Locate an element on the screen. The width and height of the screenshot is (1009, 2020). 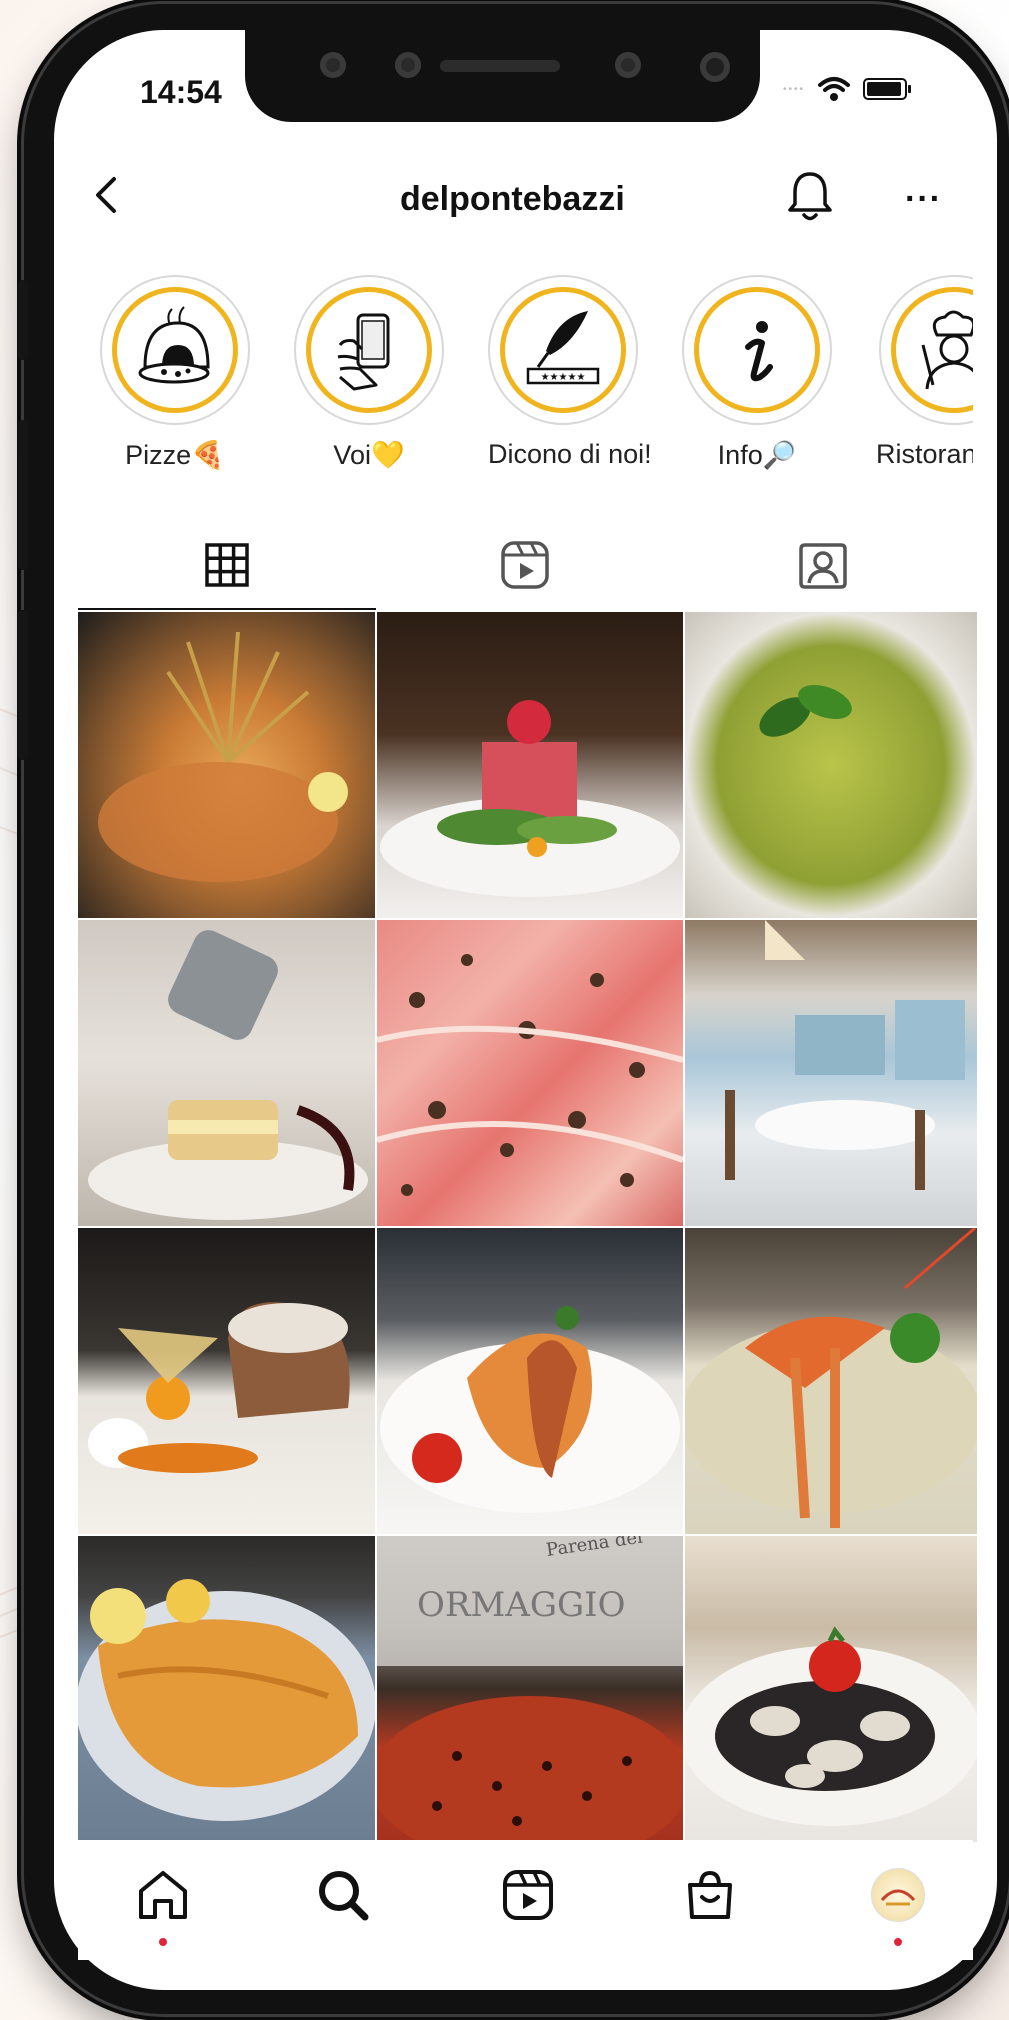
status-time: 14:54 is located at coordinates (181, 92).